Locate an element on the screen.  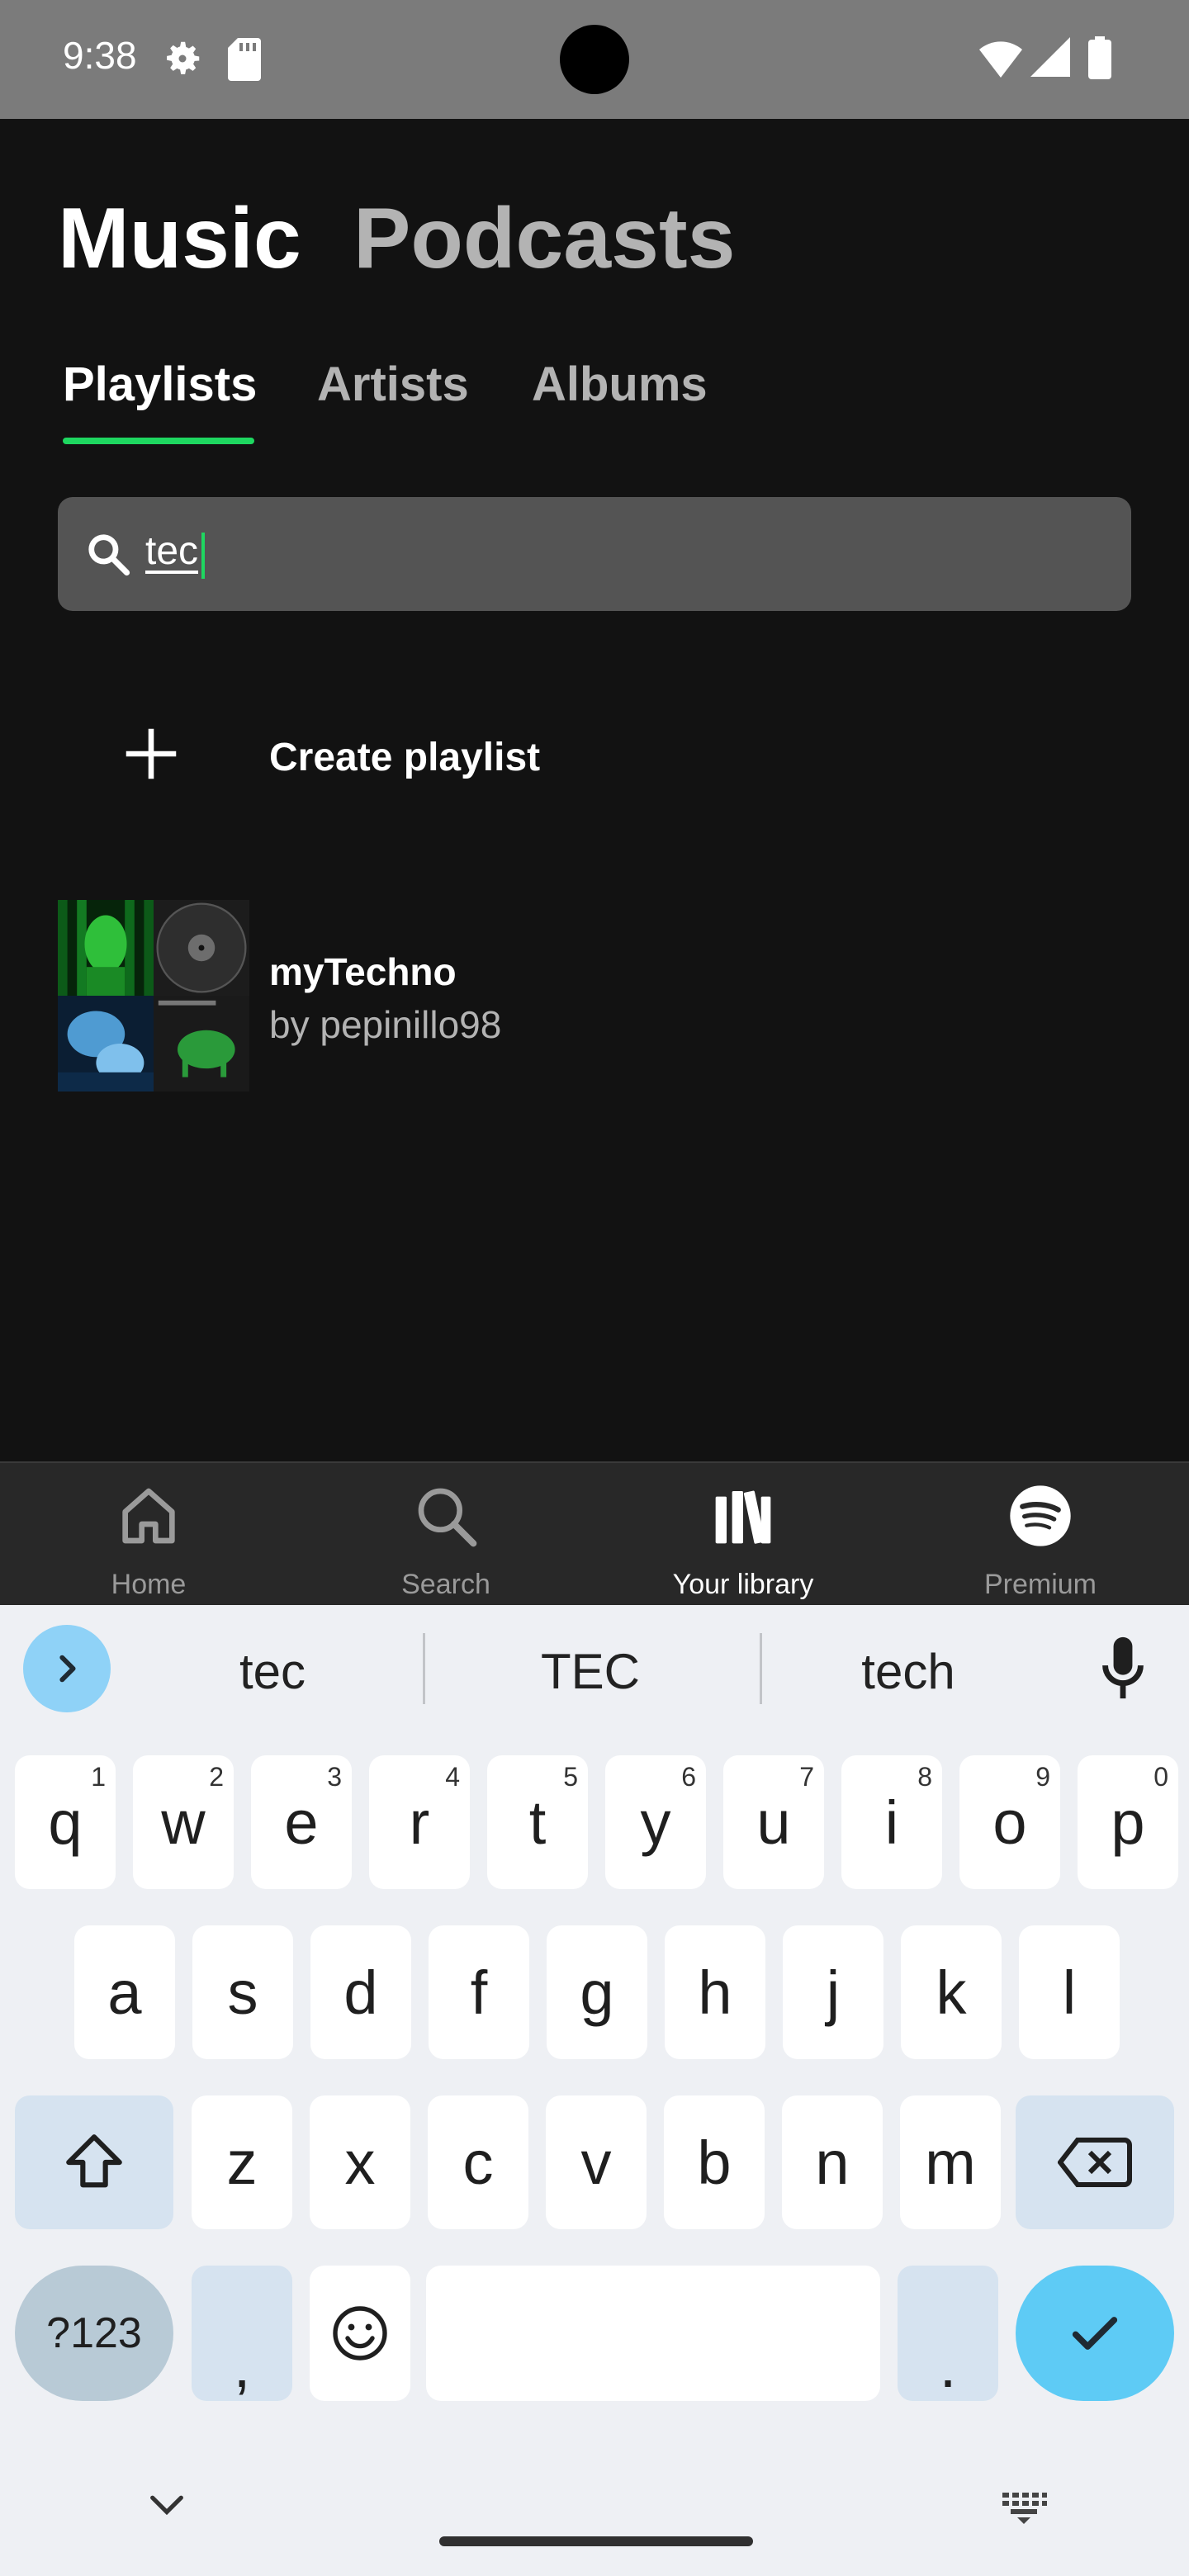
comma-key-label: , is located at coordinates (242, 2366).